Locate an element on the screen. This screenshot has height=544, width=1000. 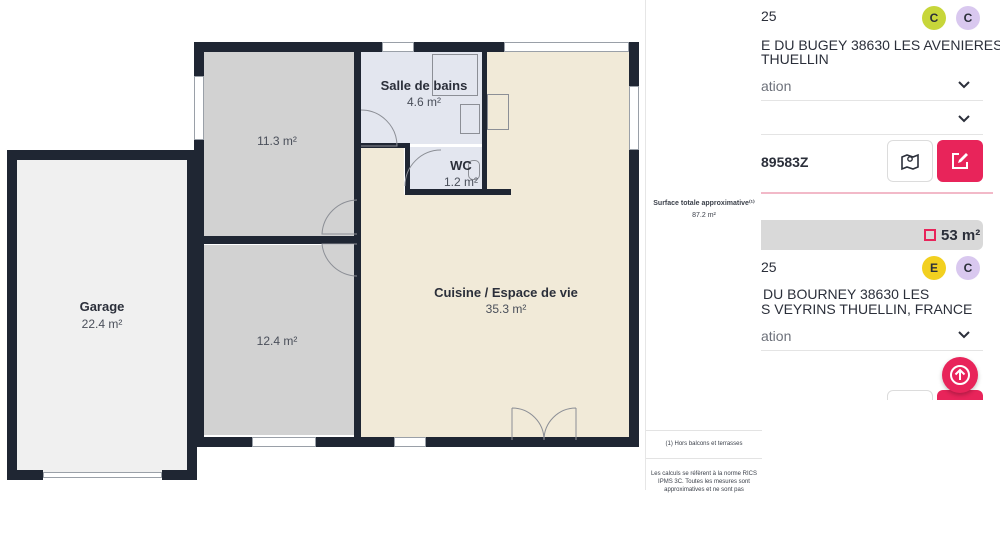
wc-area: 1.2 m² is located at coordinates (460, 182).